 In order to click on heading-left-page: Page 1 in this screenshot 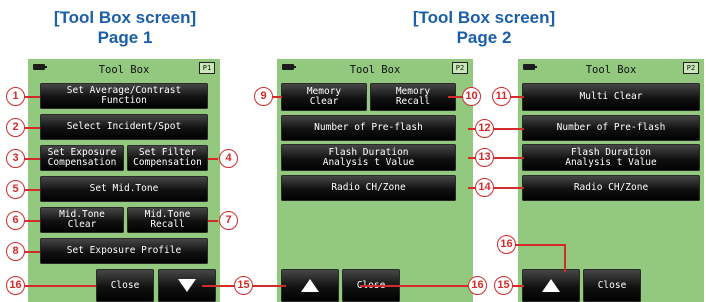, I will do `click(125, 37)`.